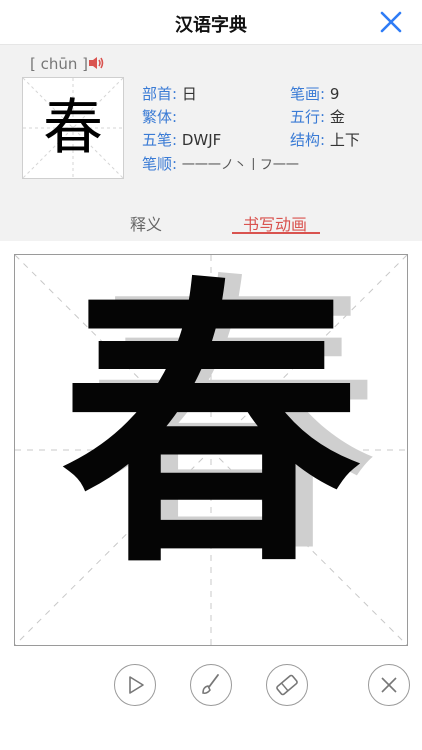  What do you see at coordinates (96, 63) in the screenshot?
I see `speaker-icon` at bounding box center [96, 63].